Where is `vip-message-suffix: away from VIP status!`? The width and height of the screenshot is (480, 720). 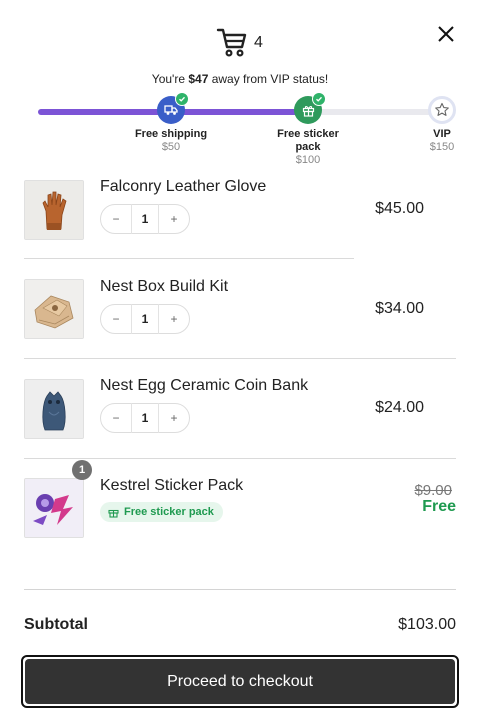 vip-message-suffix: away from VIP status! is located at coordinates (268, 79).